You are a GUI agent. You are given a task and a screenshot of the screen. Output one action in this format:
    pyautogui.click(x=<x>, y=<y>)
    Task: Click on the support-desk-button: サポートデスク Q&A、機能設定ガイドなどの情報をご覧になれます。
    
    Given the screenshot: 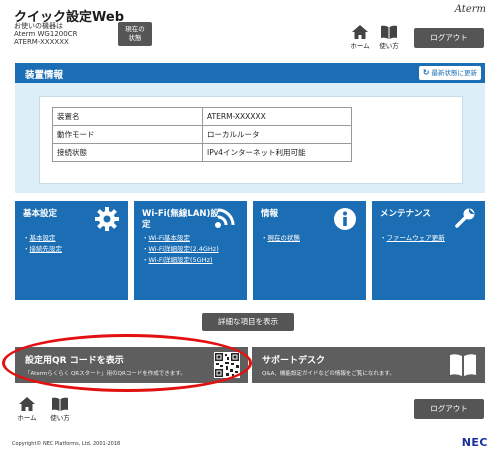 What is the action you would take?
    pyautogui.click(x=368, y=365)
    